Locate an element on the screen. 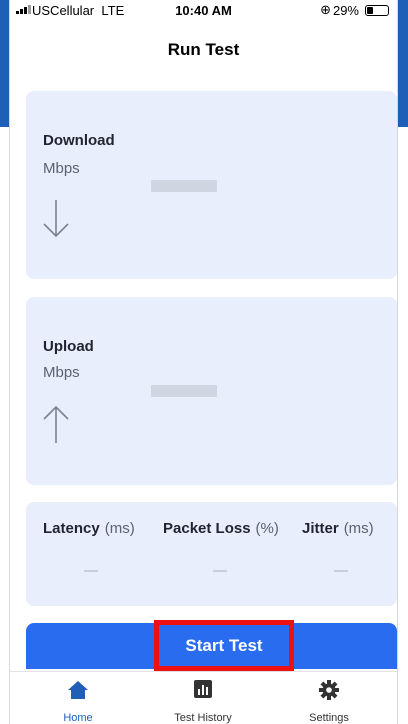 The image size is (408, 724). upload-unit: Mbps is located at coordinates (61, 372).